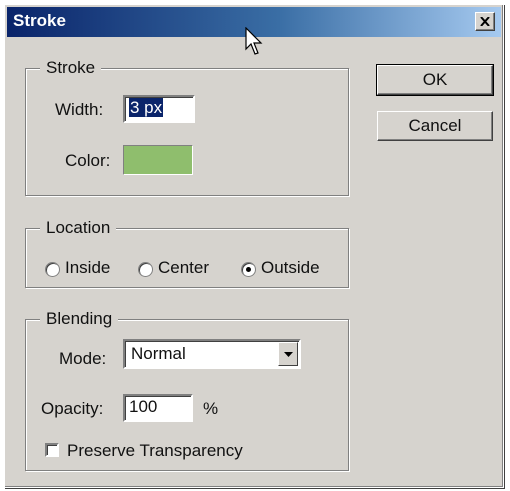 The image size is (510, 491). I want to click on preserve-transparency-label: Preserve Transparency, so click(155, 450).